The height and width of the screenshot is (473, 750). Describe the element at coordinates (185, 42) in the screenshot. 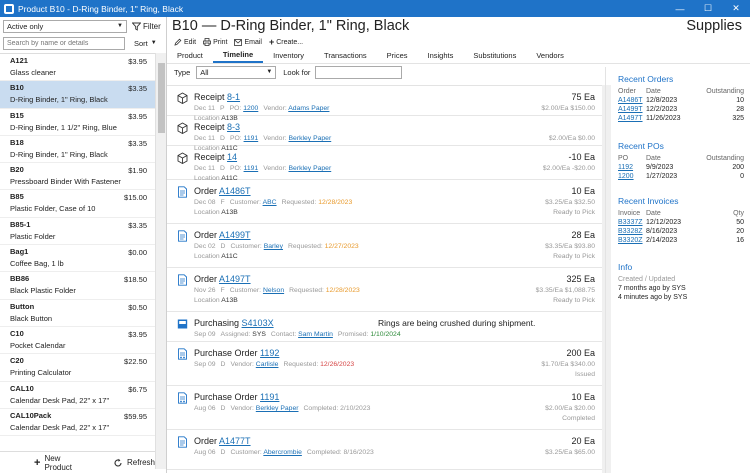

I see `edit-button: Edit` at that location.